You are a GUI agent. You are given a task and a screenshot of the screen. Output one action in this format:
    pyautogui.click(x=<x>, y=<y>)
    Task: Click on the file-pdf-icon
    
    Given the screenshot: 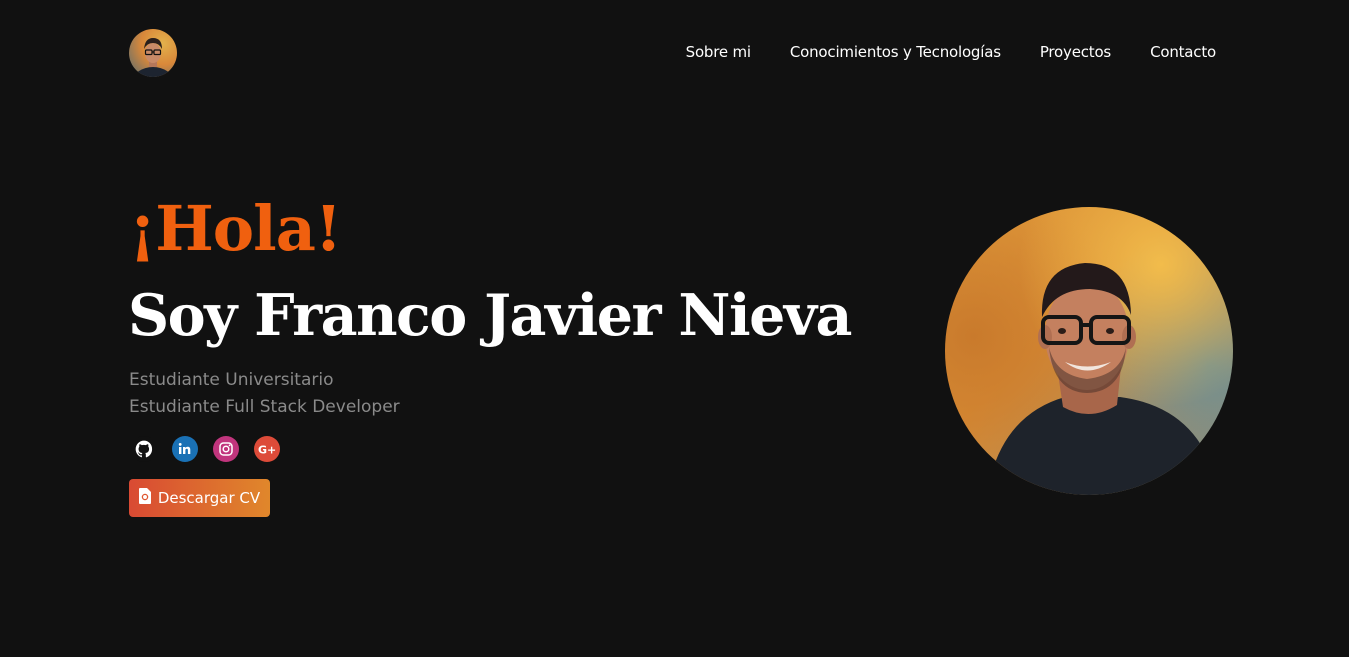 What is the action you would take?
    pyautogui.click(x=144, y=498)
    